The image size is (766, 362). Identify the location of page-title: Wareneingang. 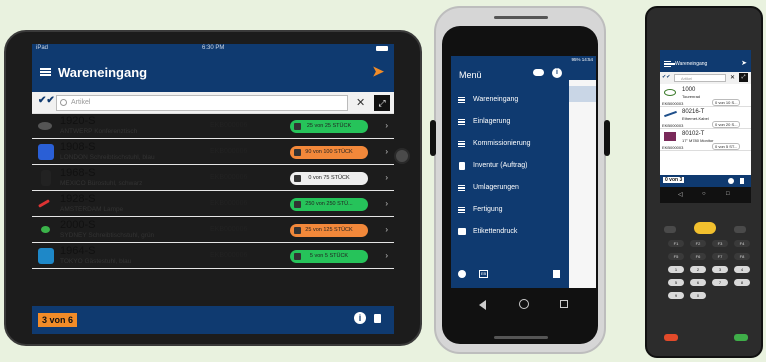
(103, 72).